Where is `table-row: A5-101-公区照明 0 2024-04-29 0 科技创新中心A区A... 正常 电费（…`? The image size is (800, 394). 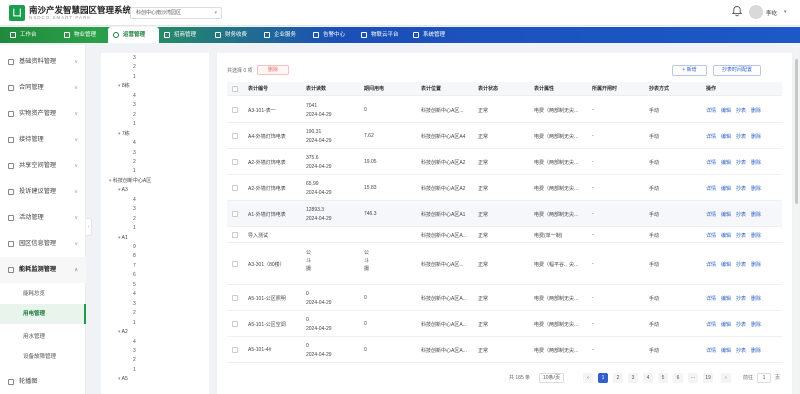 table-row: A5-101-公区照明 0 2024-04-29 0 科技创新中心A区A... 正常 电费（… is located at coordinates (504, 298).